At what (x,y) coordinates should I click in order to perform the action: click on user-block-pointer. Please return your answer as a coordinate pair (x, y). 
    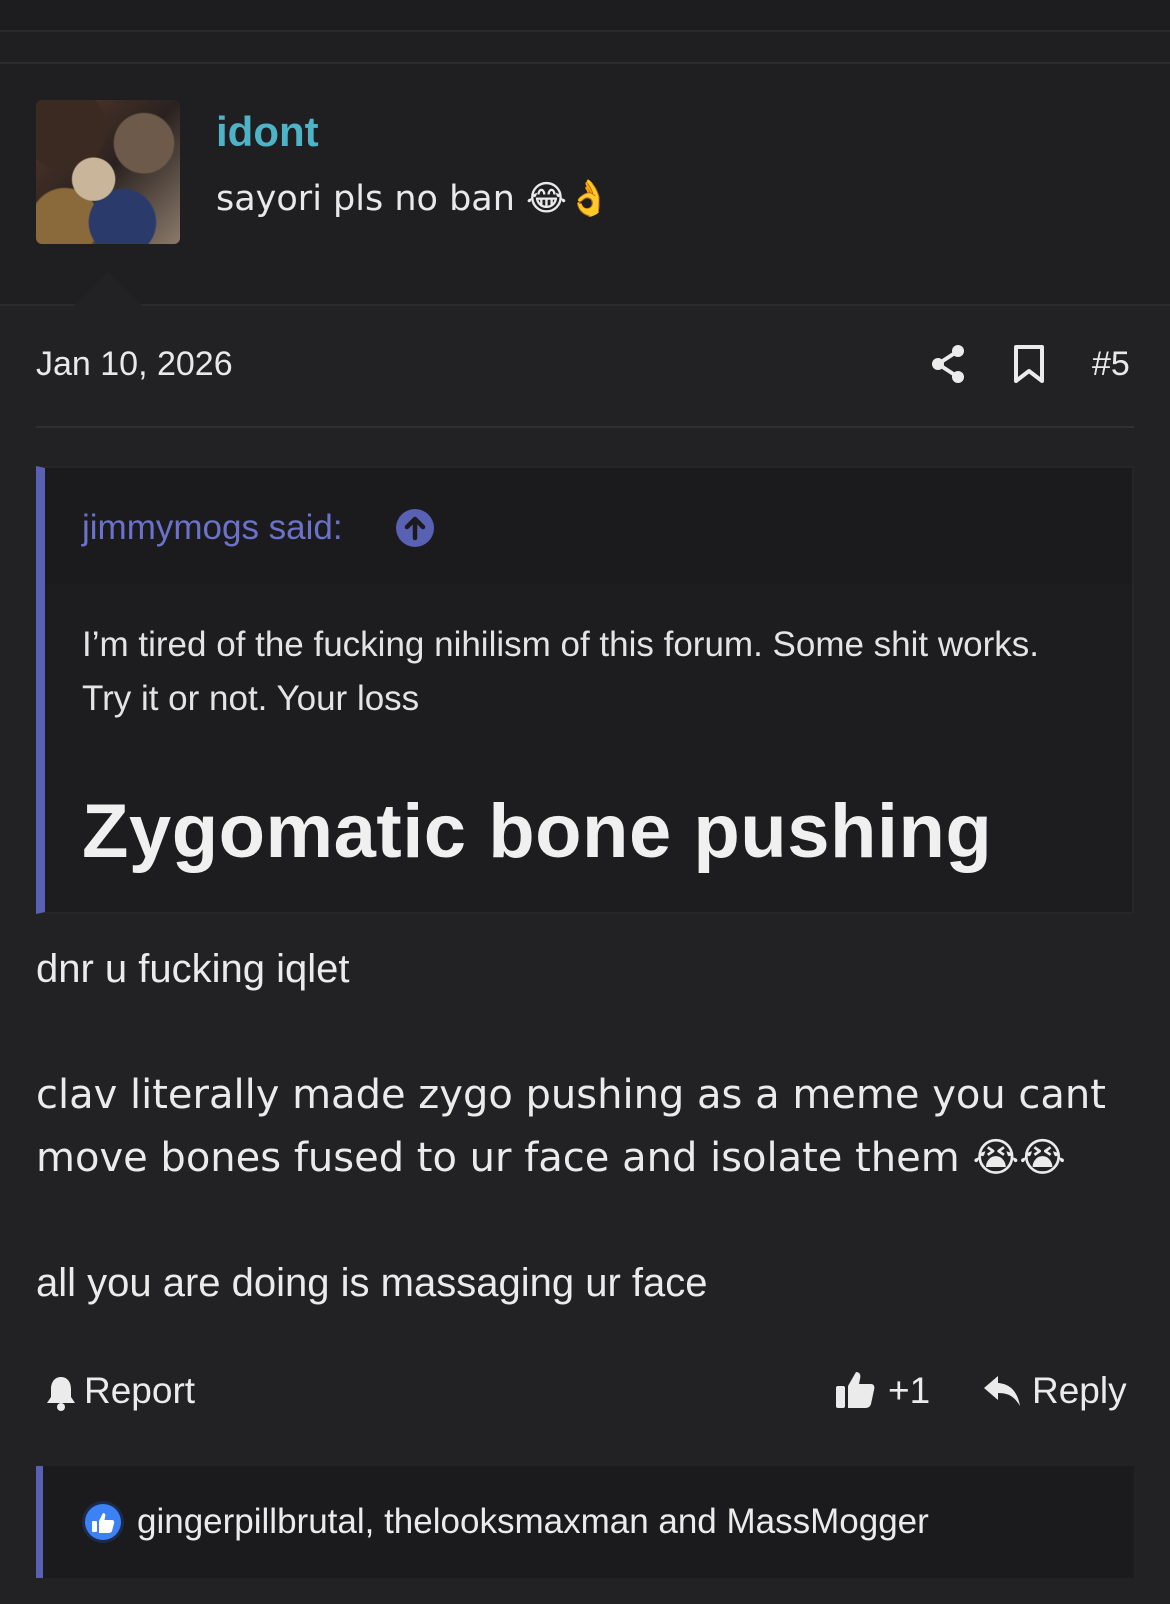
    Looking at the image, I should click on (108, 289).